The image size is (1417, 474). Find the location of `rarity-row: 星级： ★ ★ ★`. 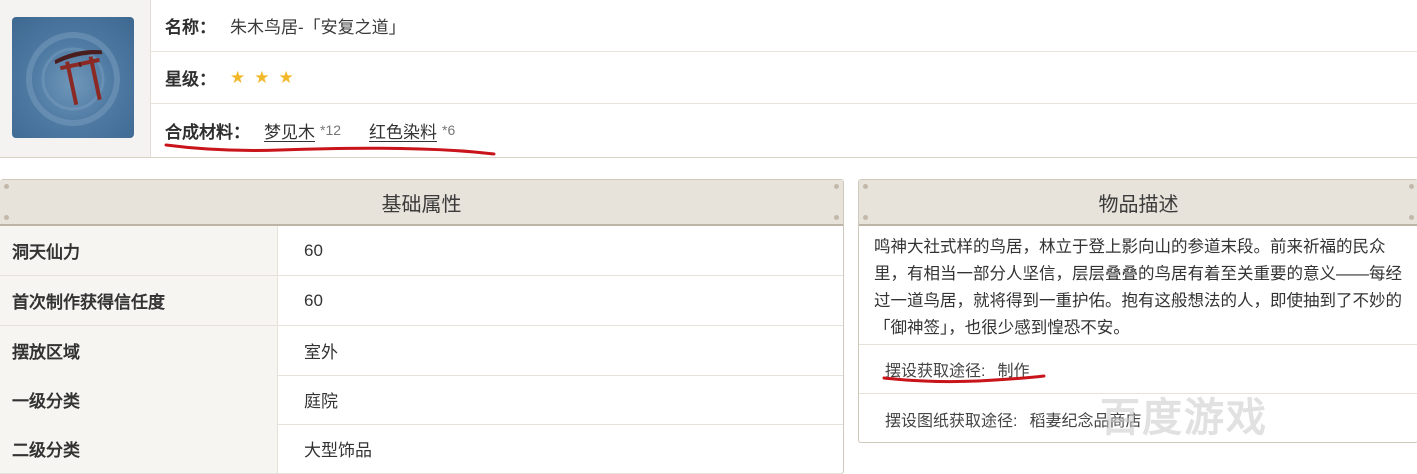

rarity-row: 星级： ★ ★ ★ is located at coordinates (784, 78).